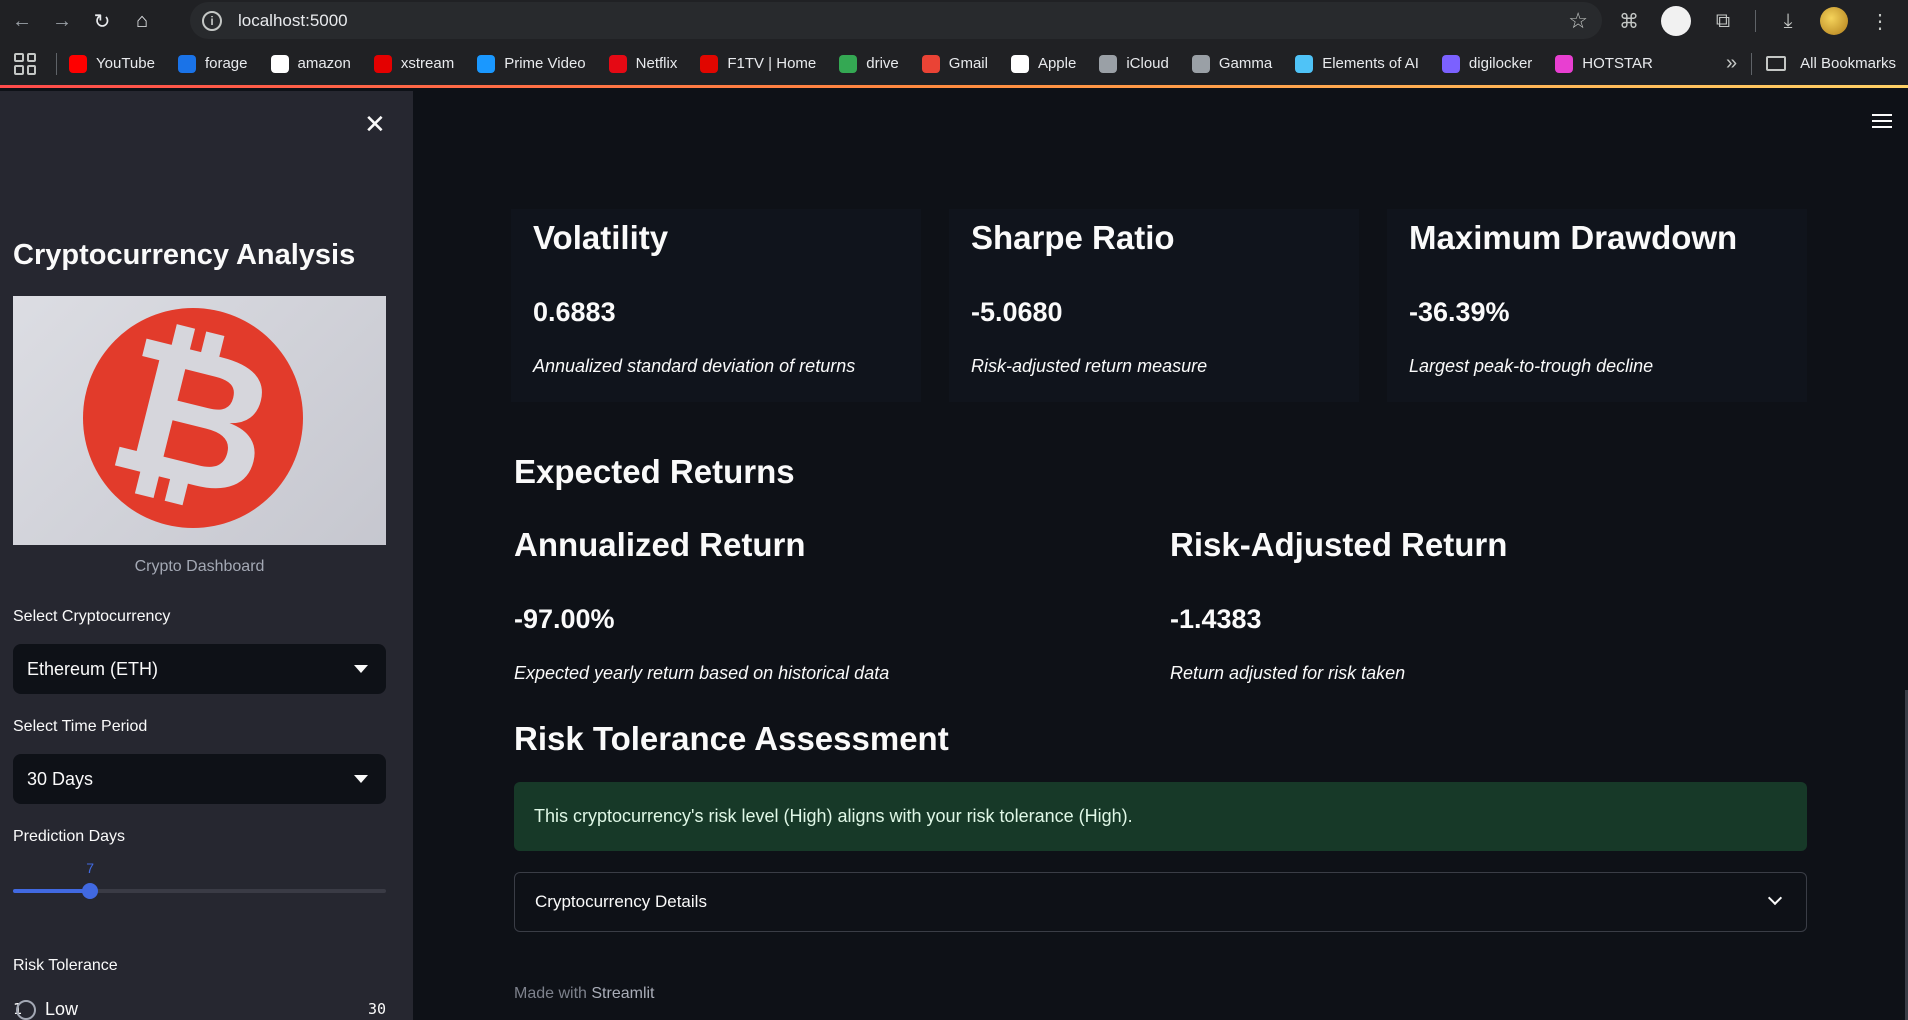 The height and width of the screenshot is (1020, 1908). I want to click on download-icon: ⤓, so click(1788, 21).